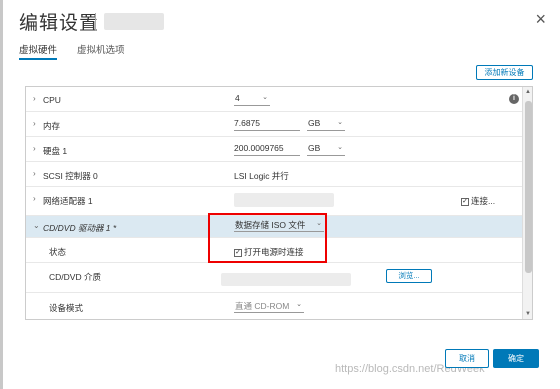 This screenshot has height=389, width=560. I want to click on close-icon: ×, so click(540, 19).